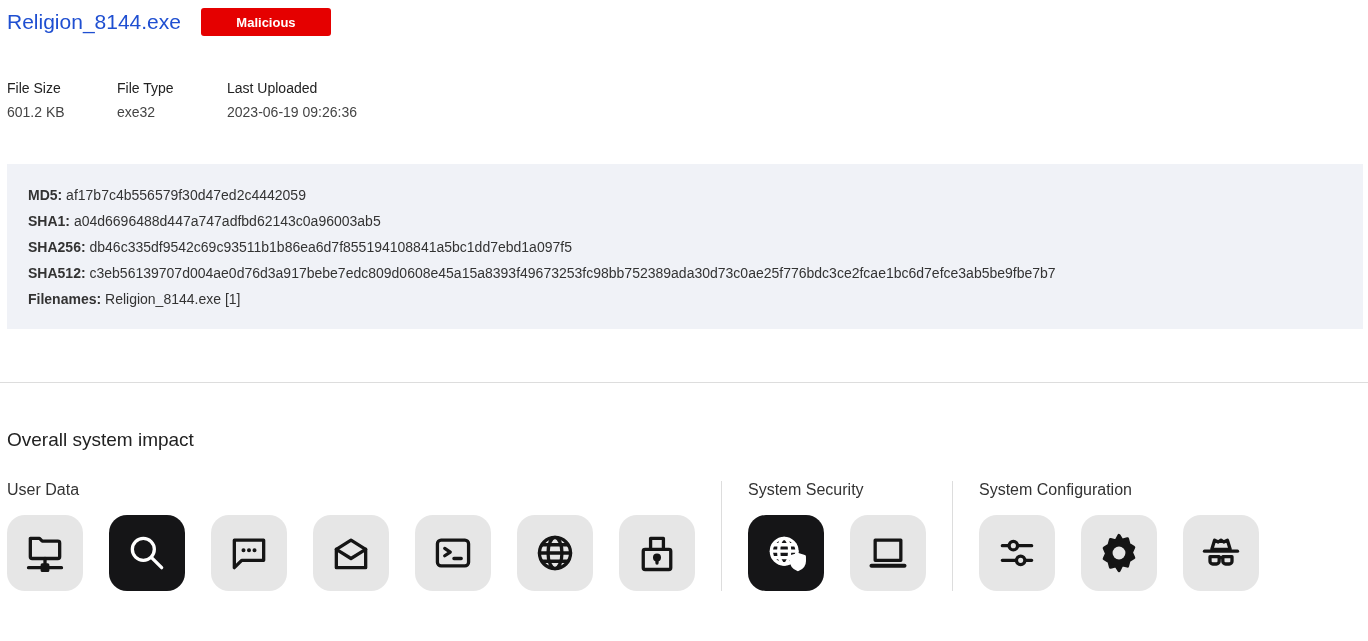 This screenshot has width=1368, height=641. I want to click on hash-line: Filenames: Religion_8144.exe [1], so click(135, 299).